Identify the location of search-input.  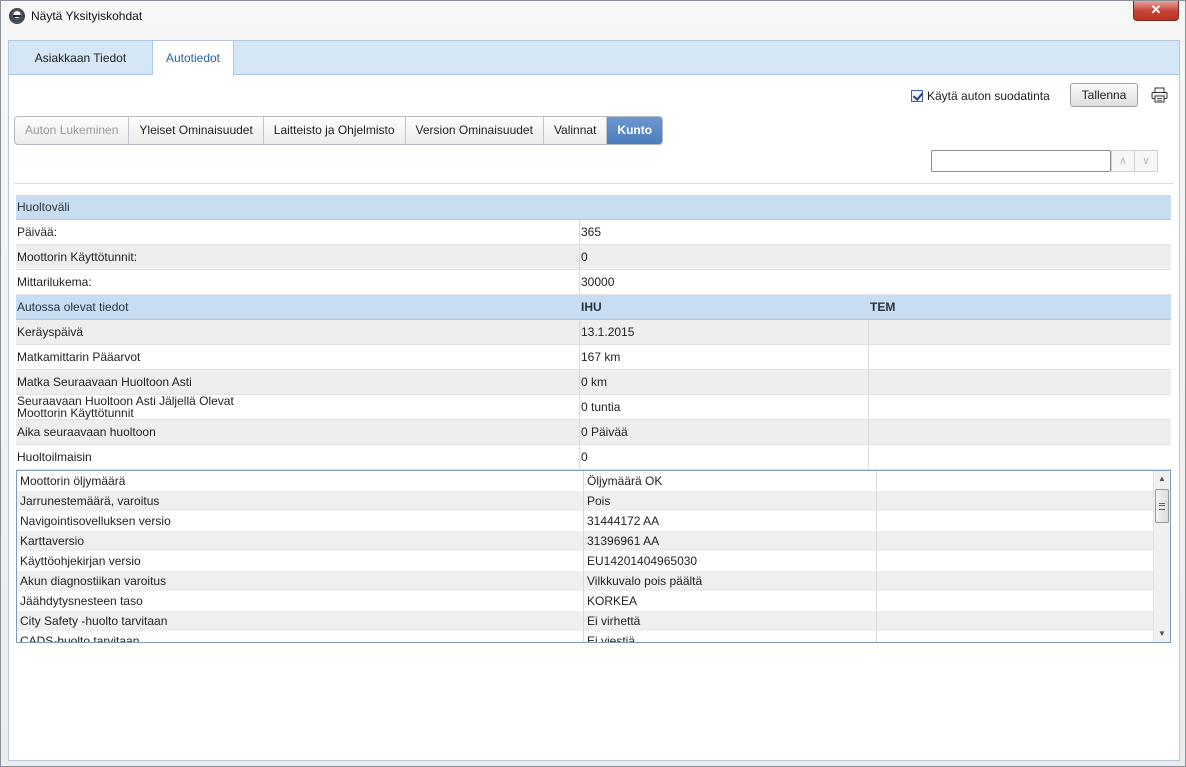
(1021, 161).